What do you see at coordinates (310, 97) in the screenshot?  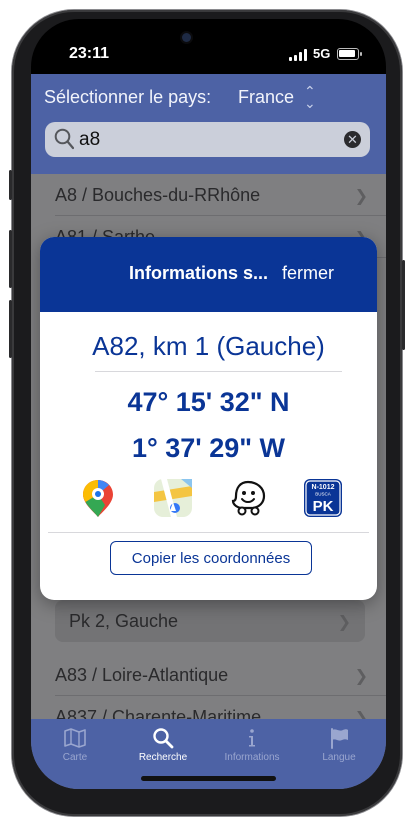 I see `chevron-updown-icon: ⌃ ⌄` at bounding box center [310, 97].